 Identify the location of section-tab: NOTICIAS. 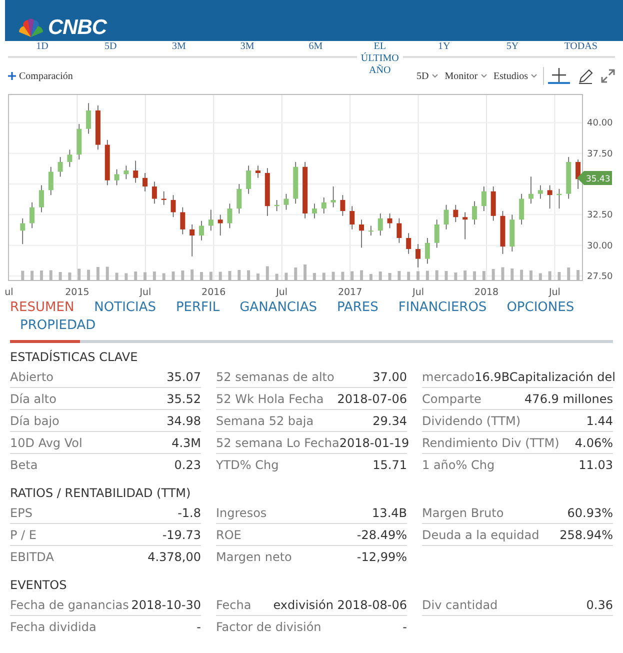
(125, 308).